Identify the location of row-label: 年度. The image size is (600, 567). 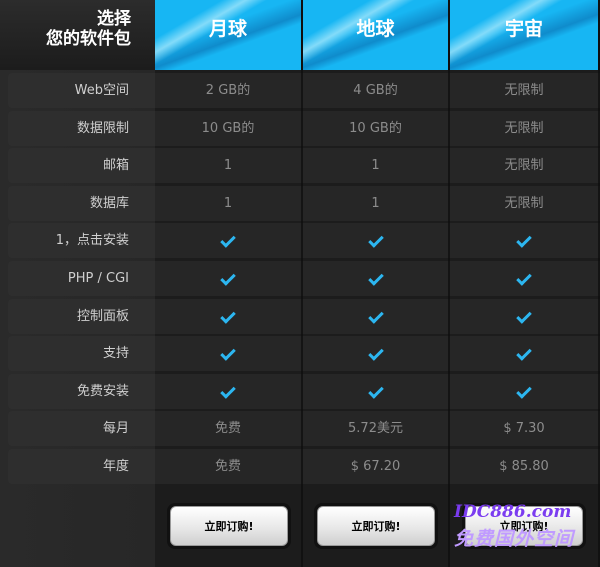
(81, 466).